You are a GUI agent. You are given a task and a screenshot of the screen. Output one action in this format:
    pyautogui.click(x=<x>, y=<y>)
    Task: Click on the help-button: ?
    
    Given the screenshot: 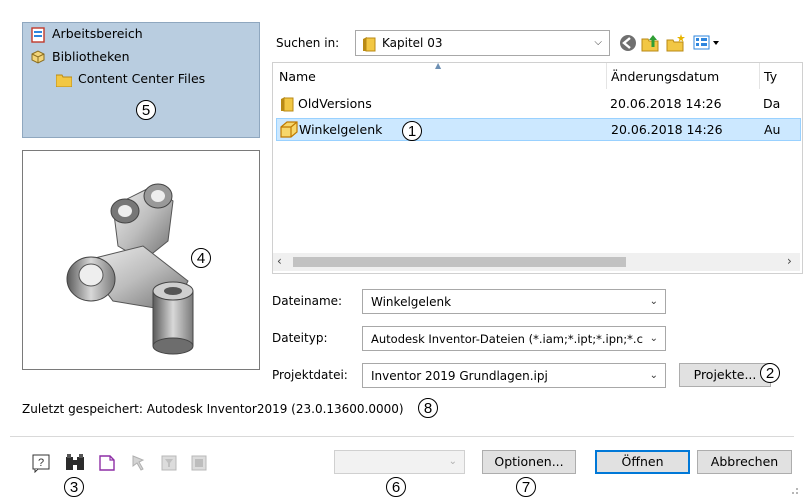 What is the action you would take?
    pyautogui.click(x=42, y=464)
    